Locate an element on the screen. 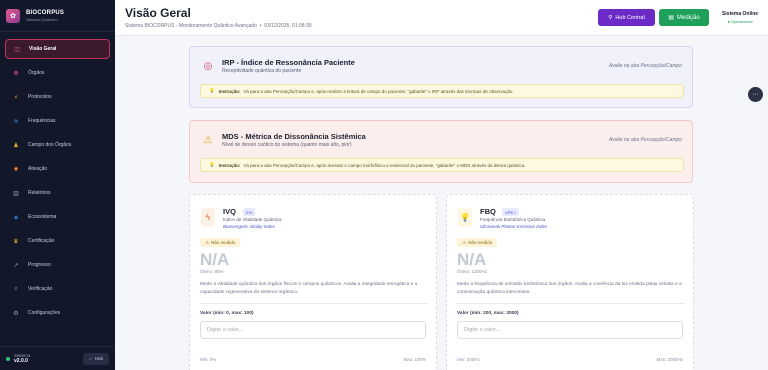  sidebar-item-label: Ativação is located at coordinates (38, 169).